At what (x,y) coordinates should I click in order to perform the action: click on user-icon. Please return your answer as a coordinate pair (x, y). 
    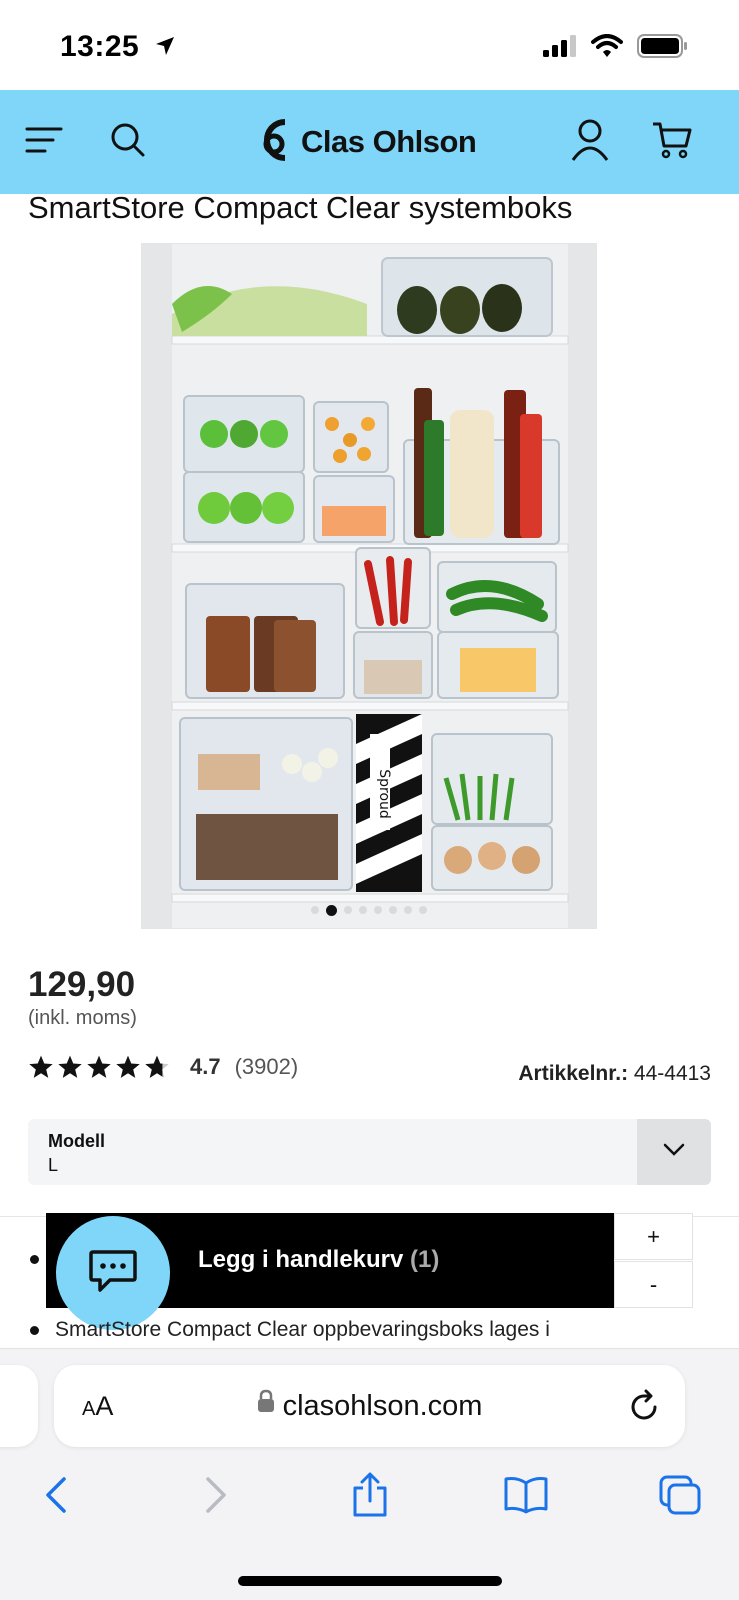
    Looking at the image, I should click on (590, 142).